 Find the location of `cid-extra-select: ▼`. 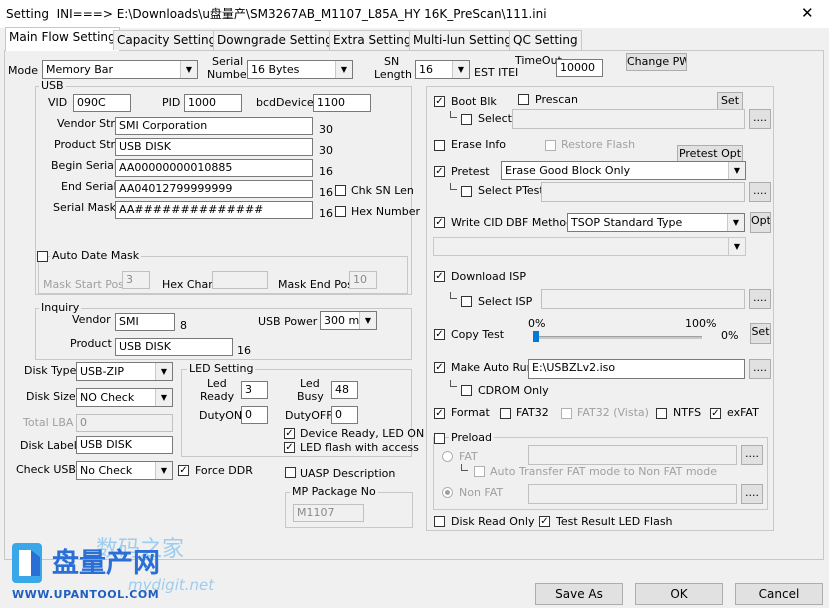

cid-extra-select: ▼ is located at coordinates (589, 246).